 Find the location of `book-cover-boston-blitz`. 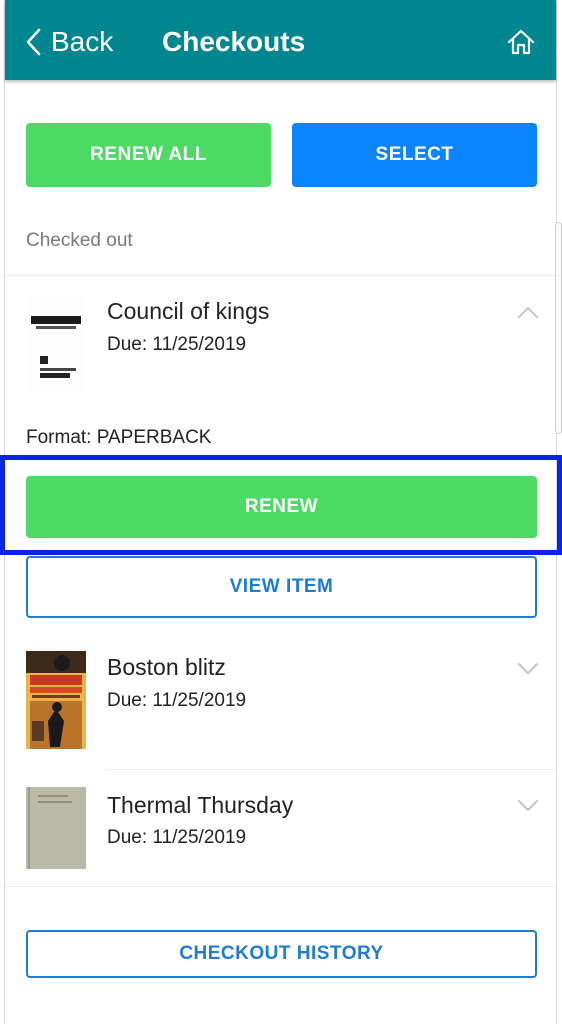

book-cover-boston-blitz is located at coordinates (56, 700).